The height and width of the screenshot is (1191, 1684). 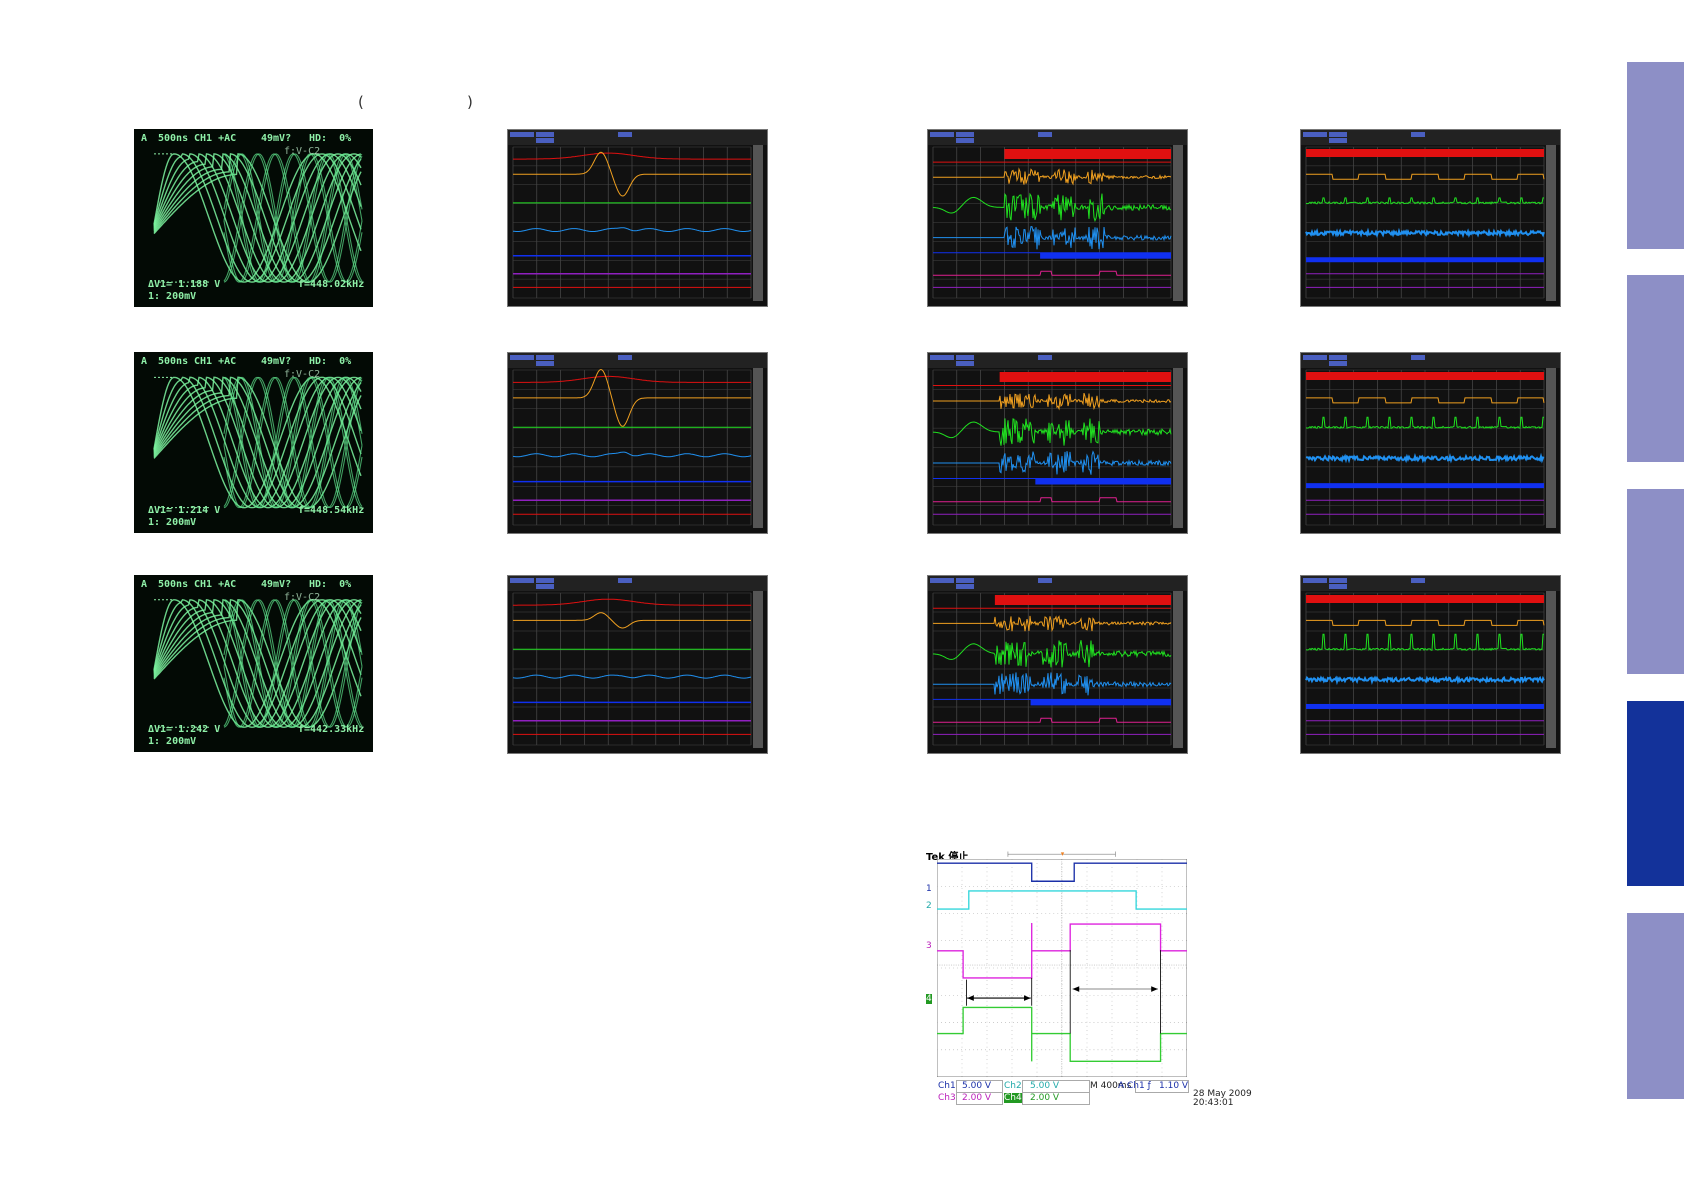 I want to click on scope-dv: ΔV1= 1.188 V, so click(x=184, y=284).